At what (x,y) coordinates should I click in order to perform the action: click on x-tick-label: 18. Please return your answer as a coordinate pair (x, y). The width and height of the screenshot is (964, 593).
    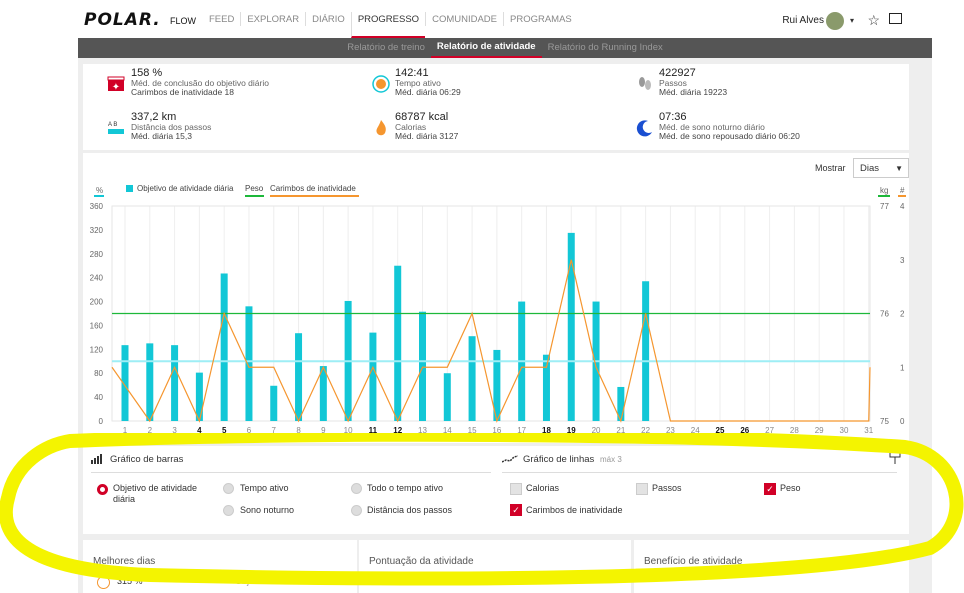
    Looking at the image, I should click on (546, 430).